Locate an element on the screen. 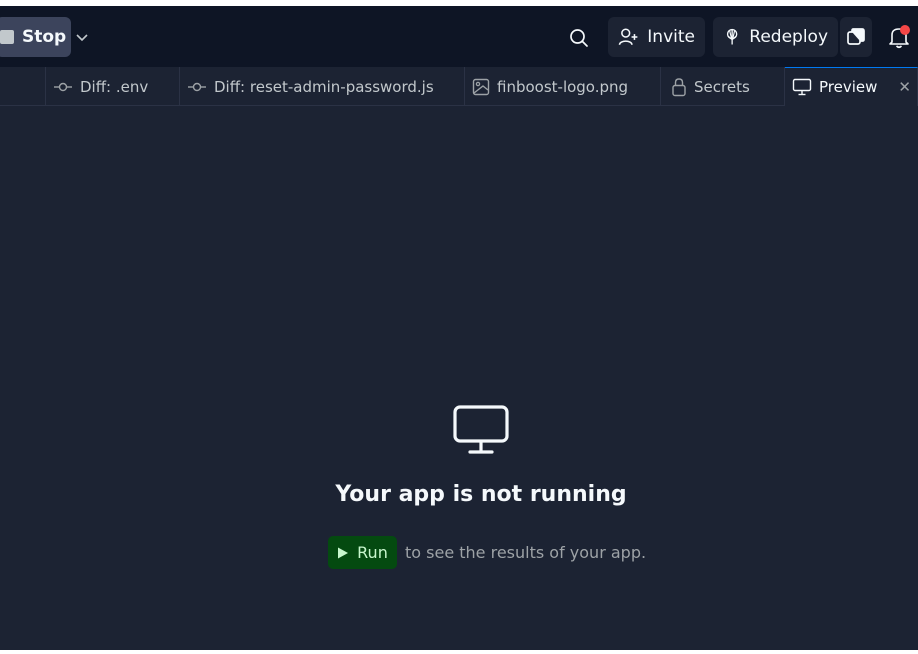 This screenshot has width=918, height=654. tab-finboost-logo: finboost-logo.png is located at coordinates (563, 86).